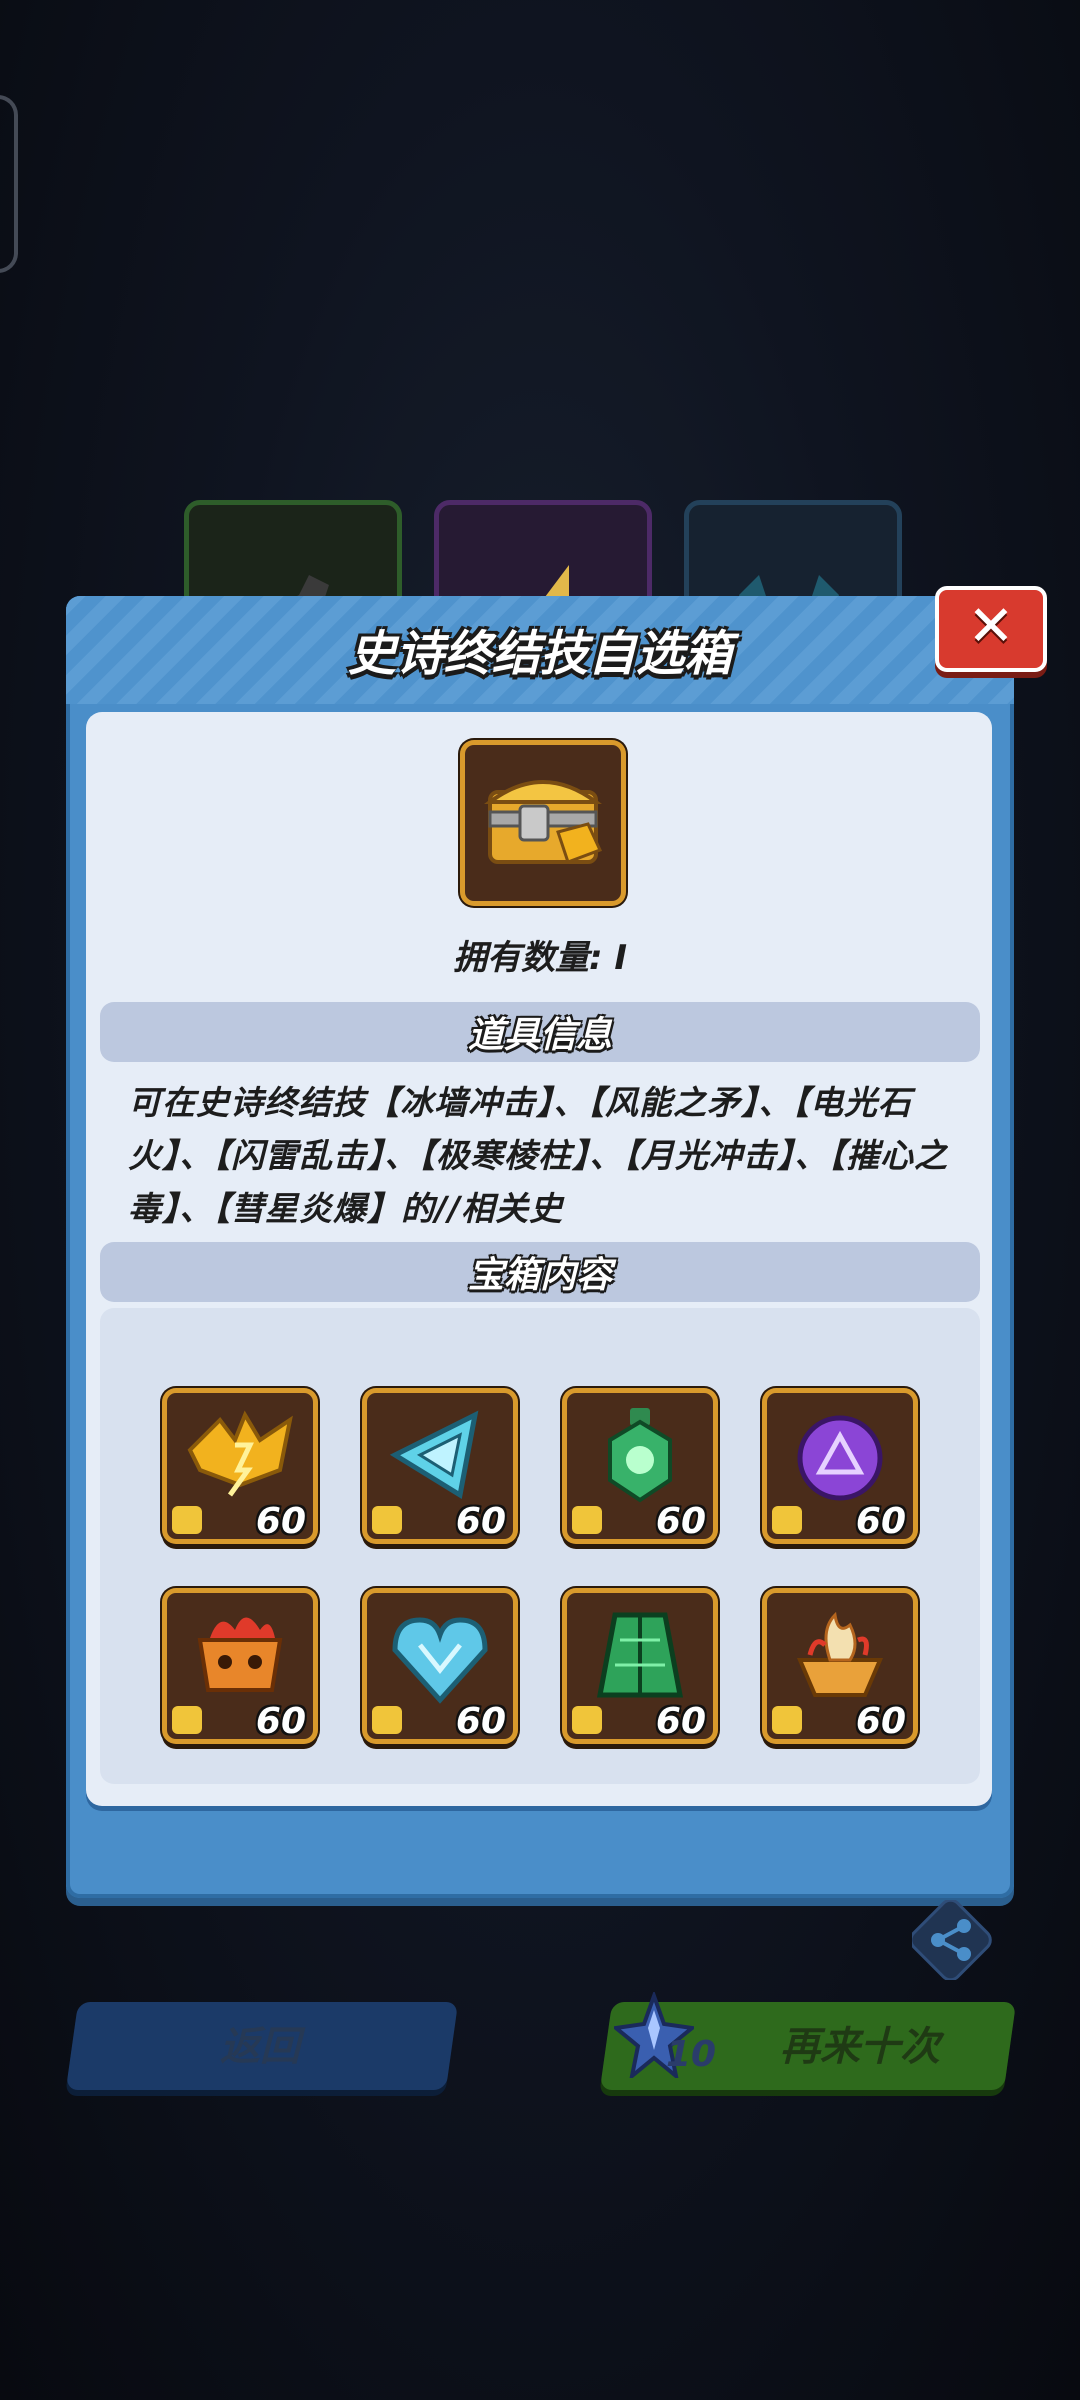 The image size is (1080, 2400). Describe the element at coordinates (991, 626) in the screenshot. I see `close-icon: ✕` at that location.